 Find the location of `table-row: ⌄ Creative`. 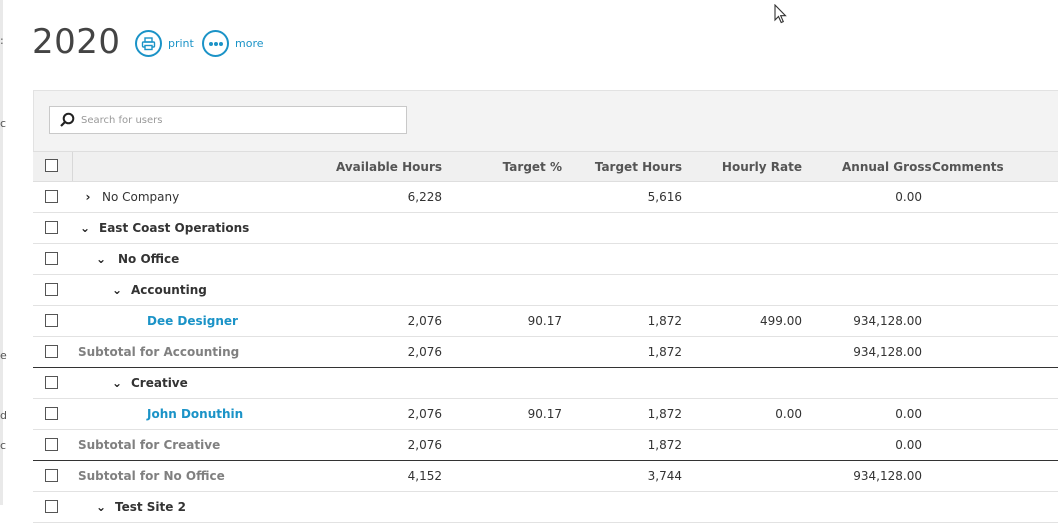

table-row: ⌄ Creative is located at coordinates (545, 383).